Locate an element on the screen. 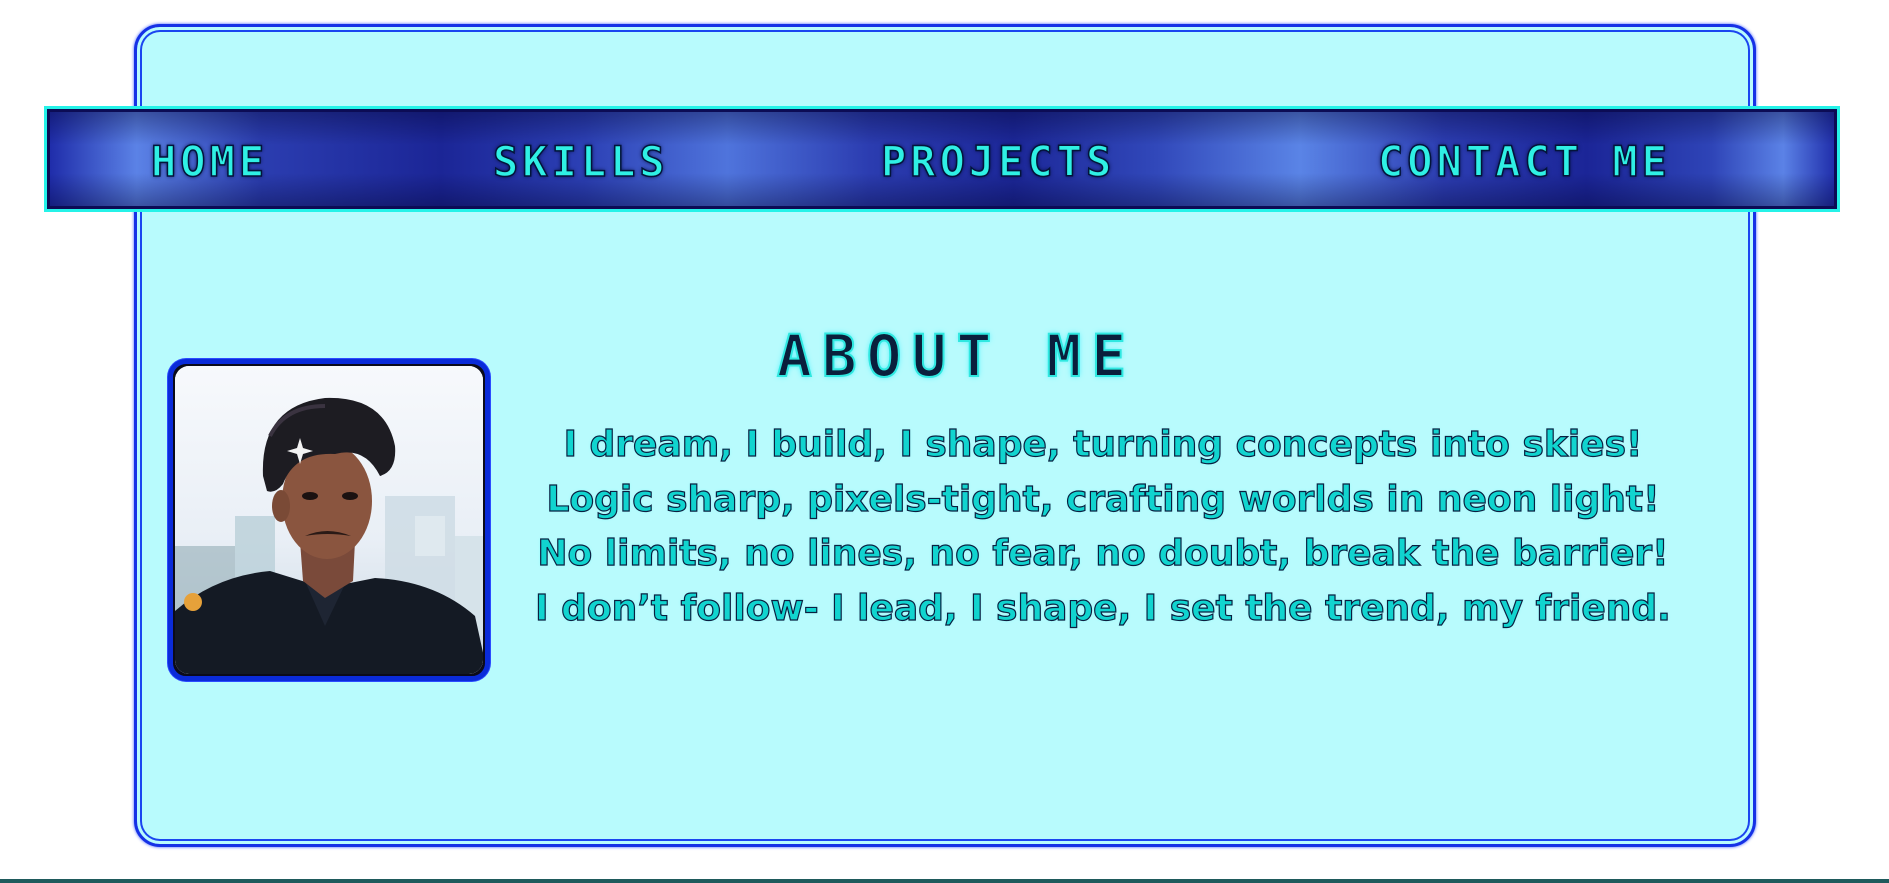 This screenshot has height=883, width=1889. profile-photo is located at coordinates (329, 520).